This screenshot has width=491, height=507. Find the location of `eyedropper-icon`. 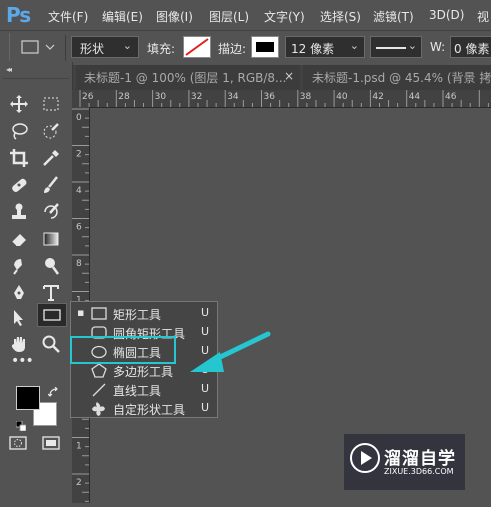

eyedropper-icon is located at coordinates (51, 158).